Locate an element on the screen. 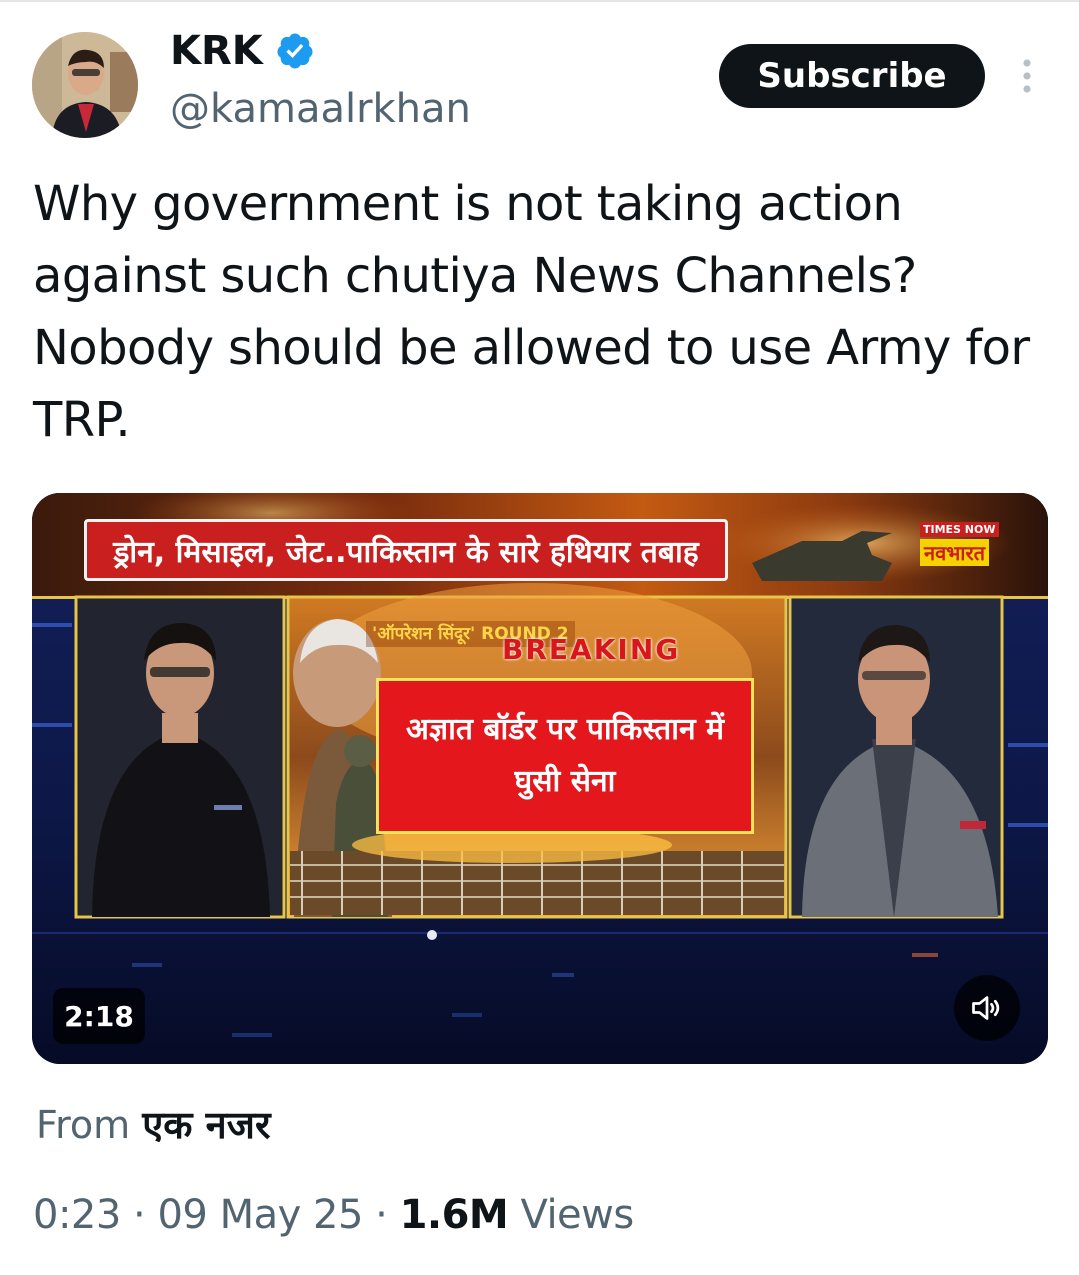 The height and width of the screenshot is (1275, 1079). author-handle: @kamaalrkhan is located at coordinates (320, 109).